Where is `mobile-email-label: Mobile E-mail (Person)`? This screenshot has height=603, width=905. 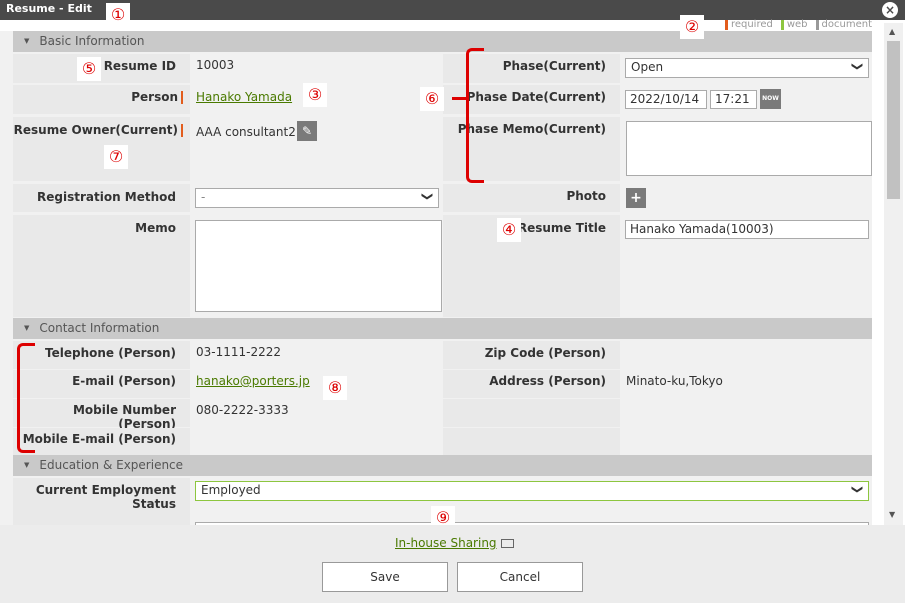 mobile-email-label: Mobile E-mail (Person) is located at coordinates (99, 439).